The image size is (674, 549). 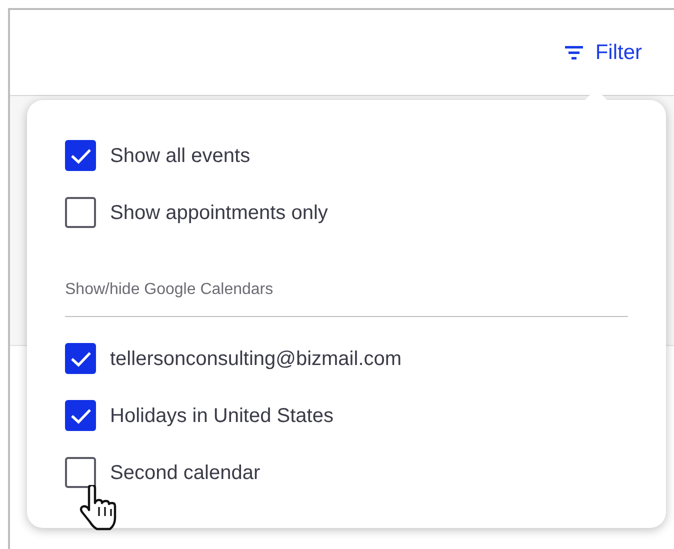 What do you see at coordinates (603, 52) in the screenshot?
I see `filter-button: Filter` at bounding box center [603, 52].